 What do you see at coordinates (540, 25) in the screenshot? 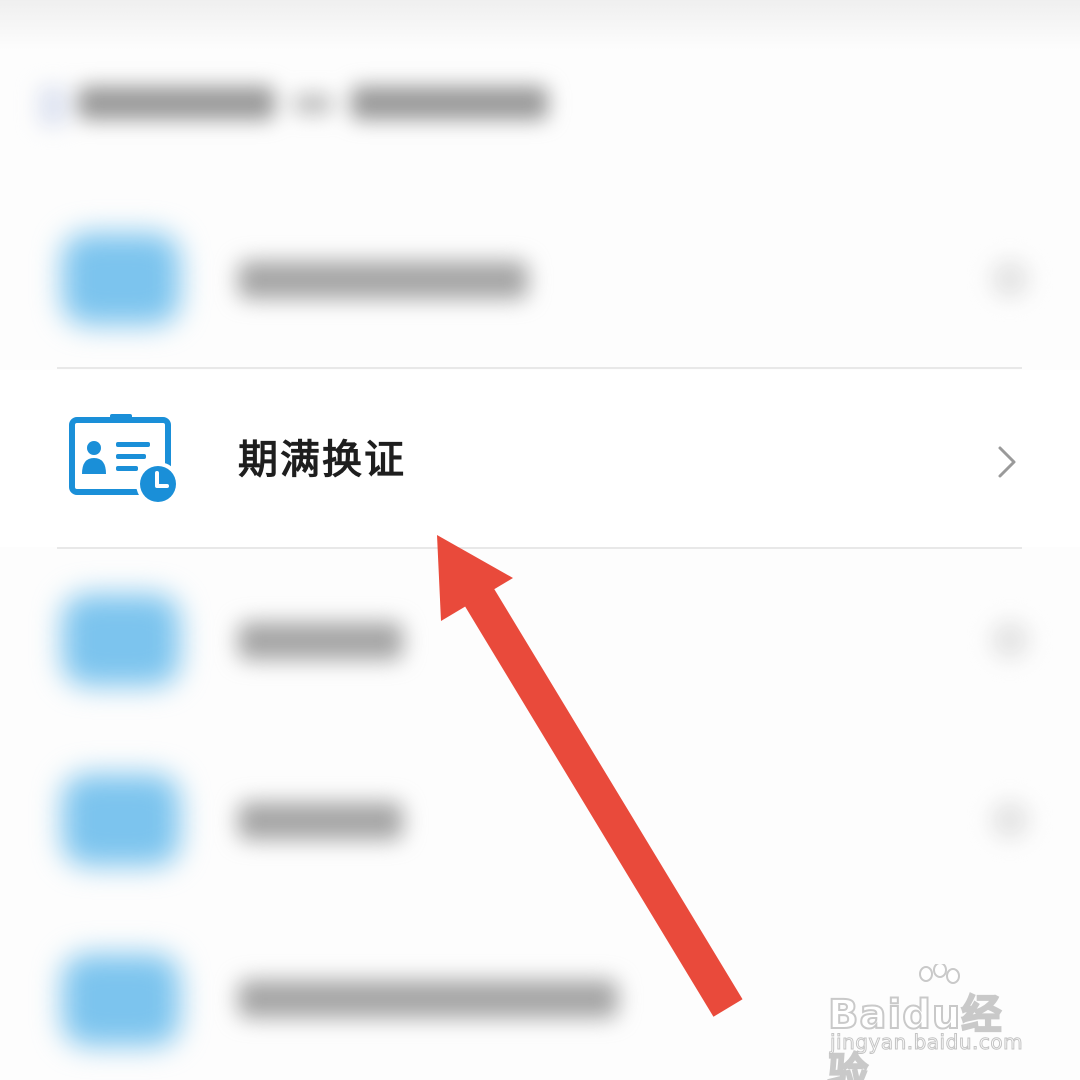
I see `status-bar-shade` at bounding box center [540, 25].